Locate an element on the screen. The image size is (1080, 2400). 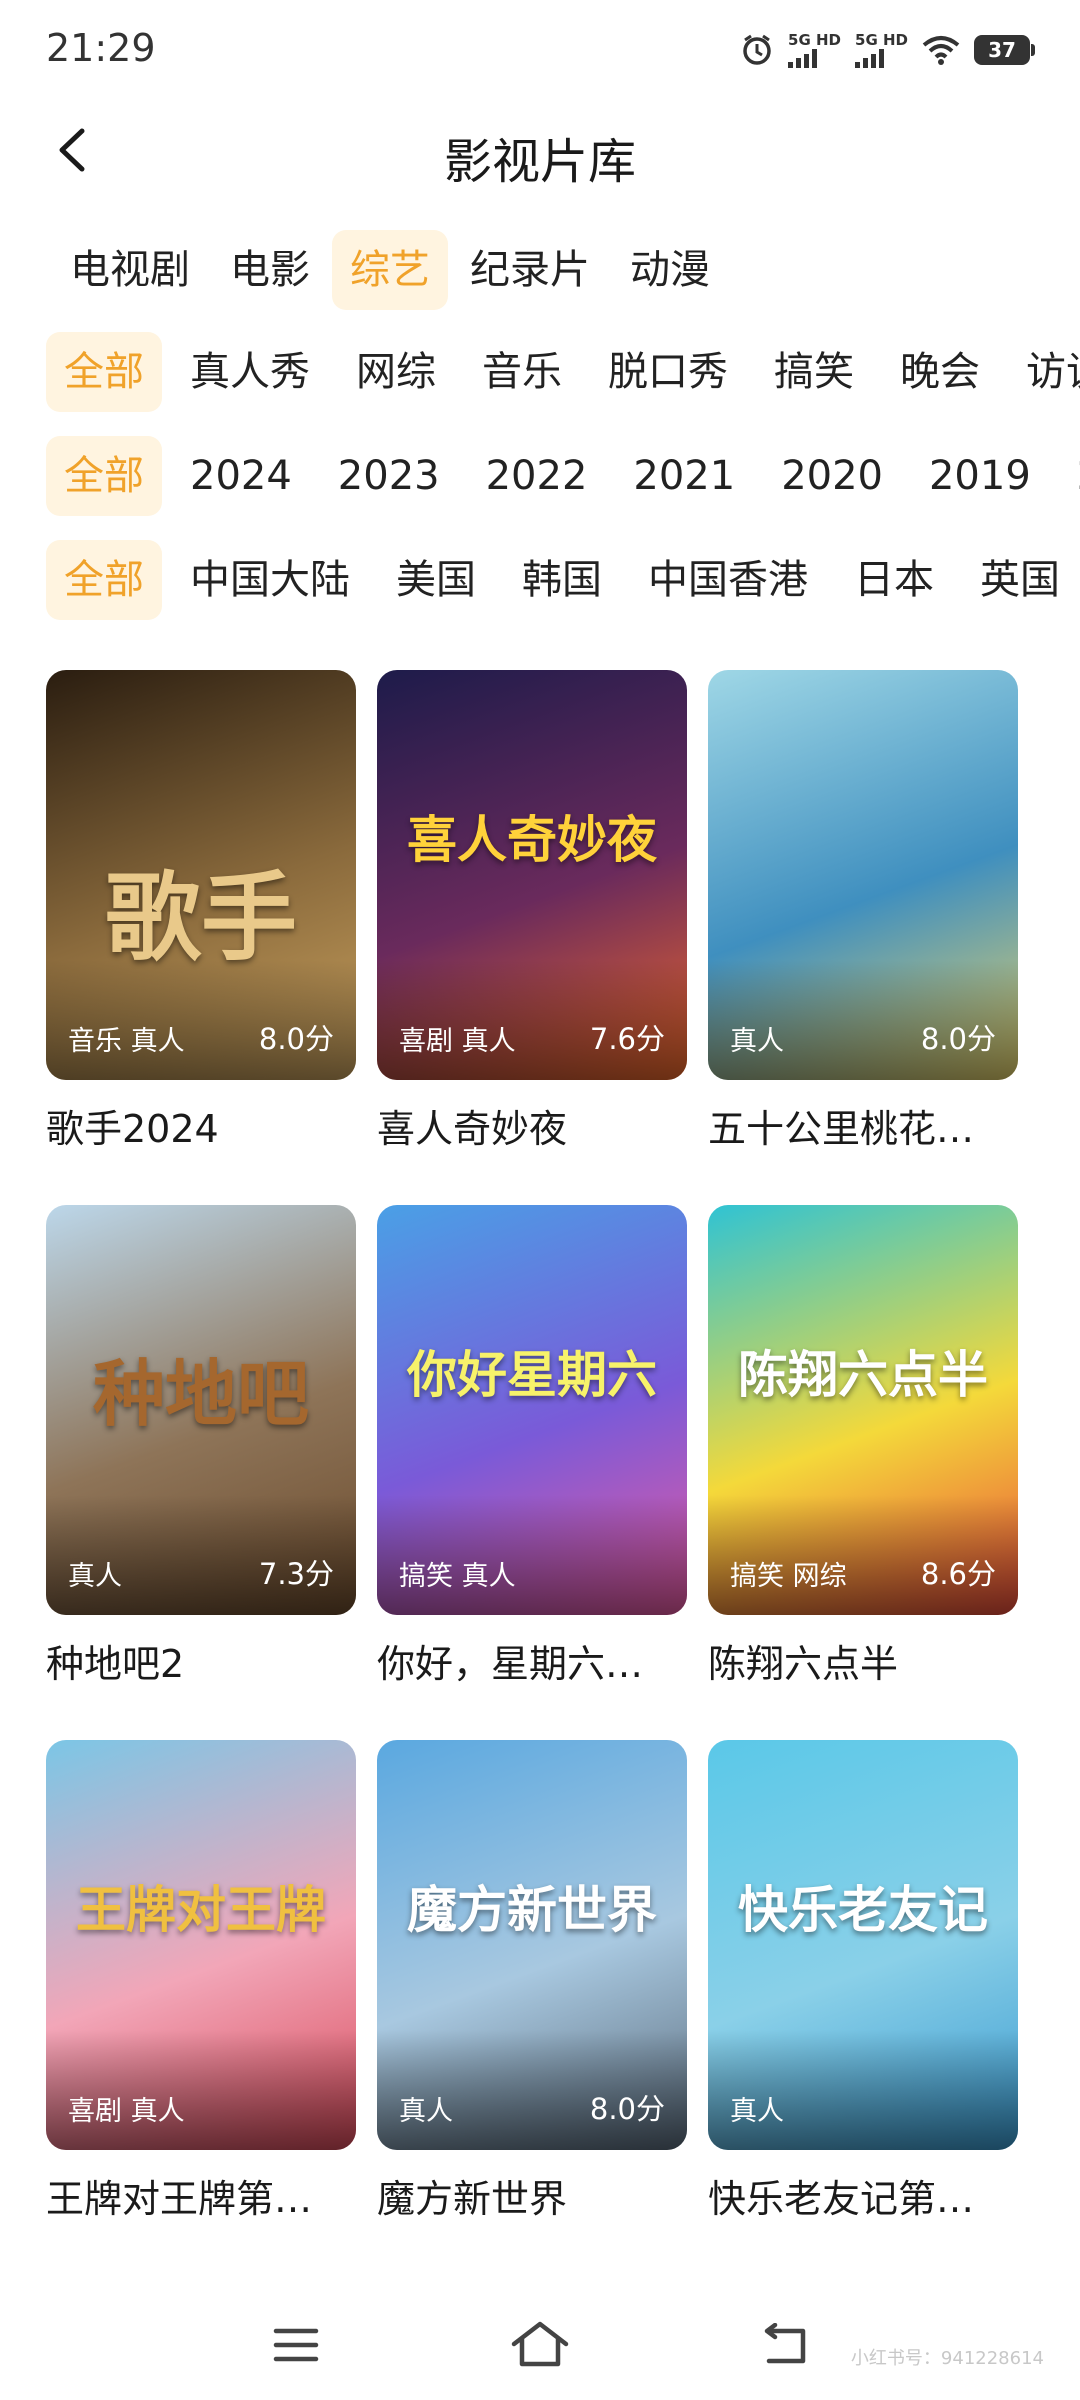
show-tags: 搞笑 网综 is located at coordinates (788, 1576).